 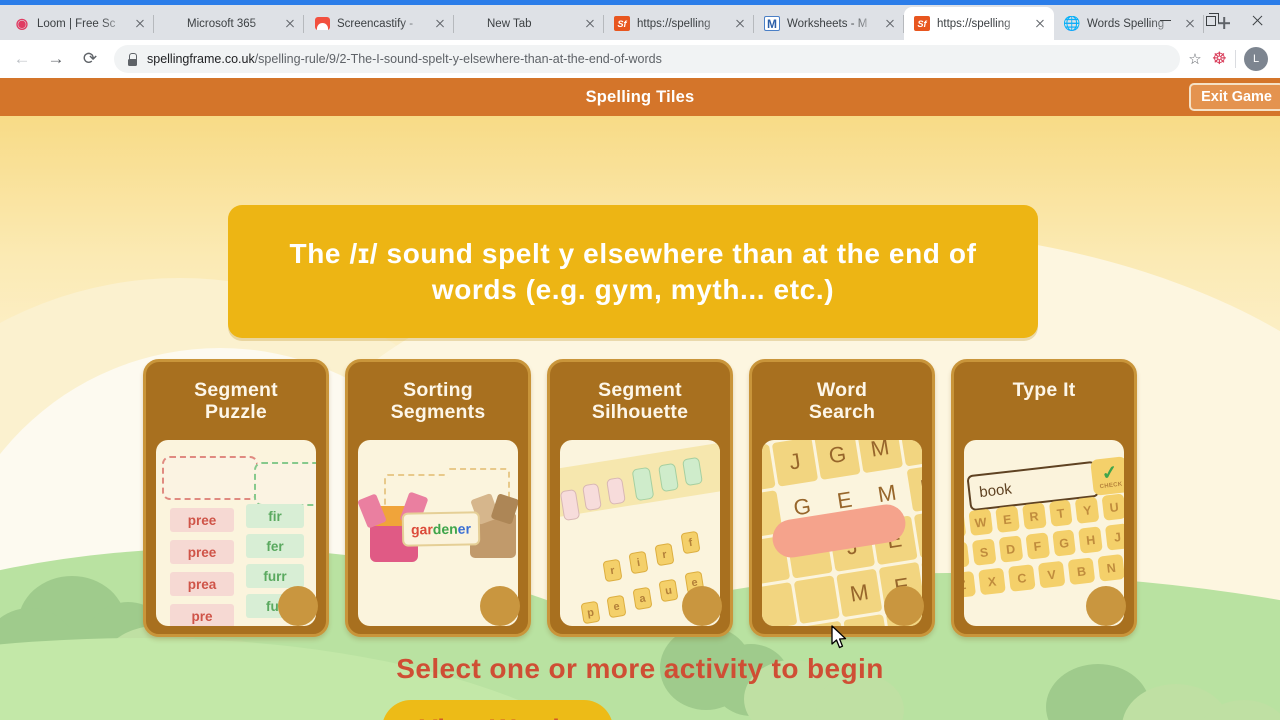 I want to click on key: T, so click(x=1060, y=513).